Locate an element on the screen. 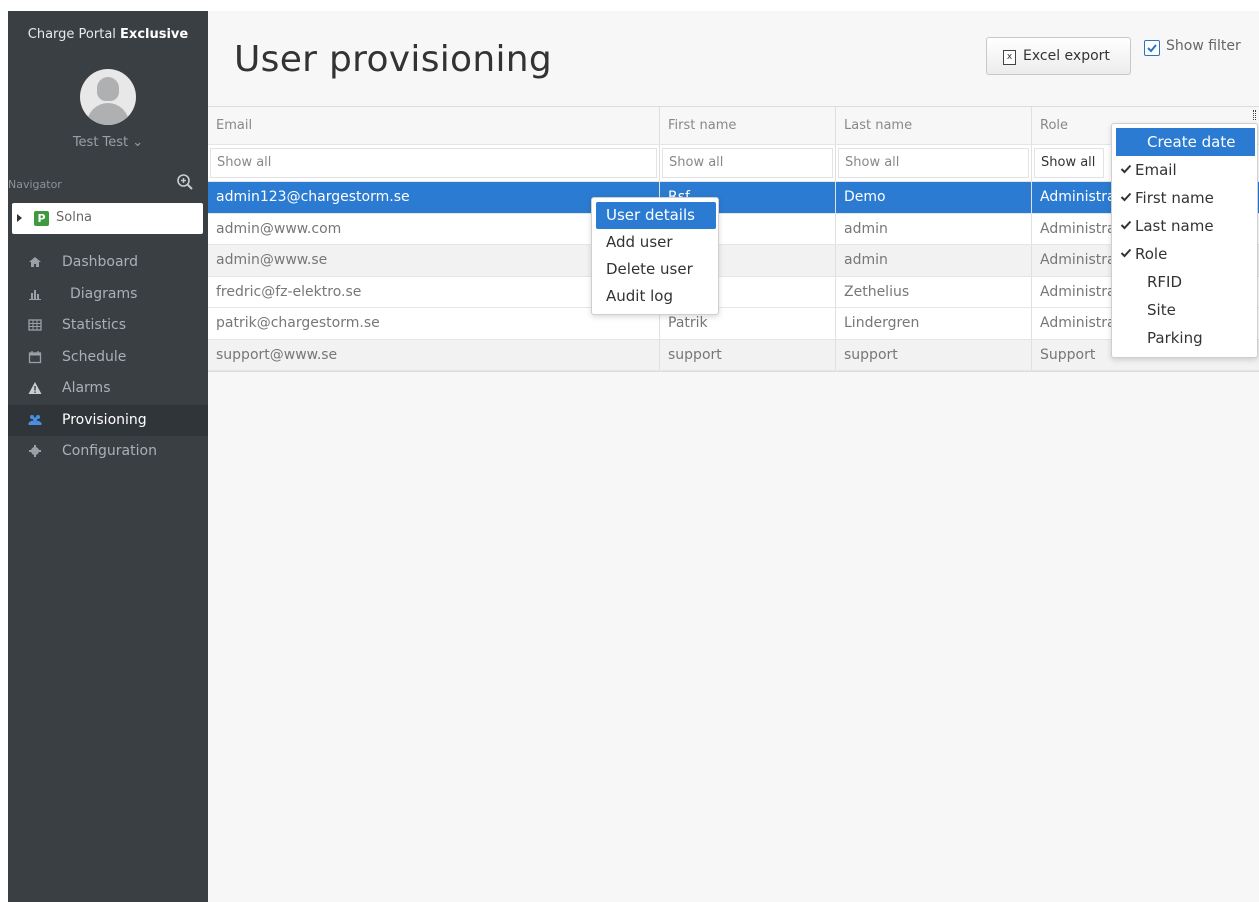 Image resolution: width=1259 pixels, height=902 pixels. sidebar-item-label: Dashboard is located at coordinates (100, 262).